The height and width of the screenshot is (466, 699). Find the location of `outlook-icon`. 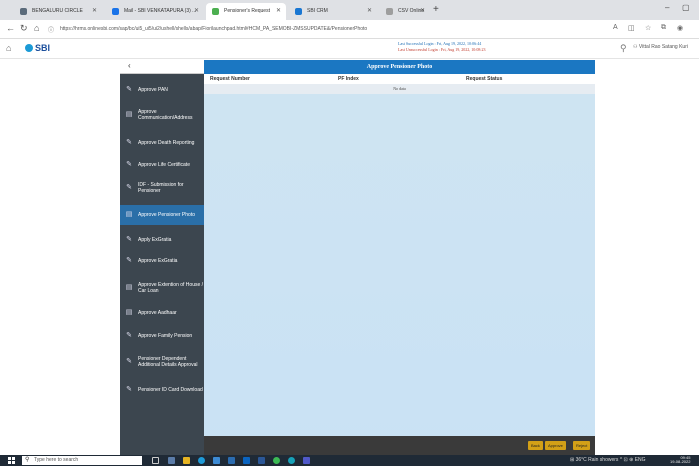

outlook-icon is located at coordinates (246, 460).